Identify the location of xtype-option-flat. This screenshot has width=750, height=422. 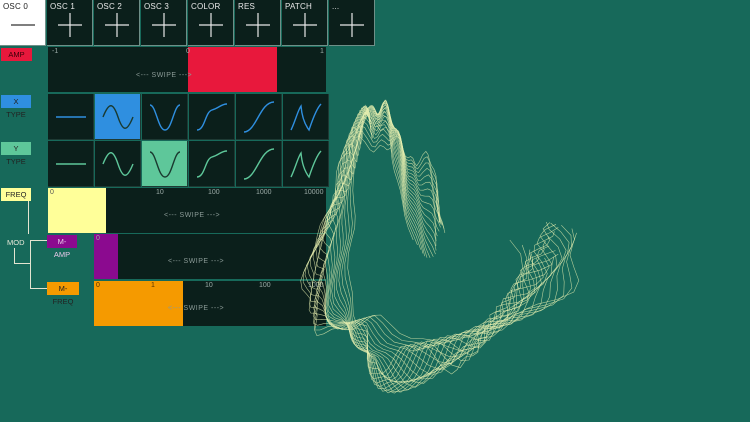
(71, 117).